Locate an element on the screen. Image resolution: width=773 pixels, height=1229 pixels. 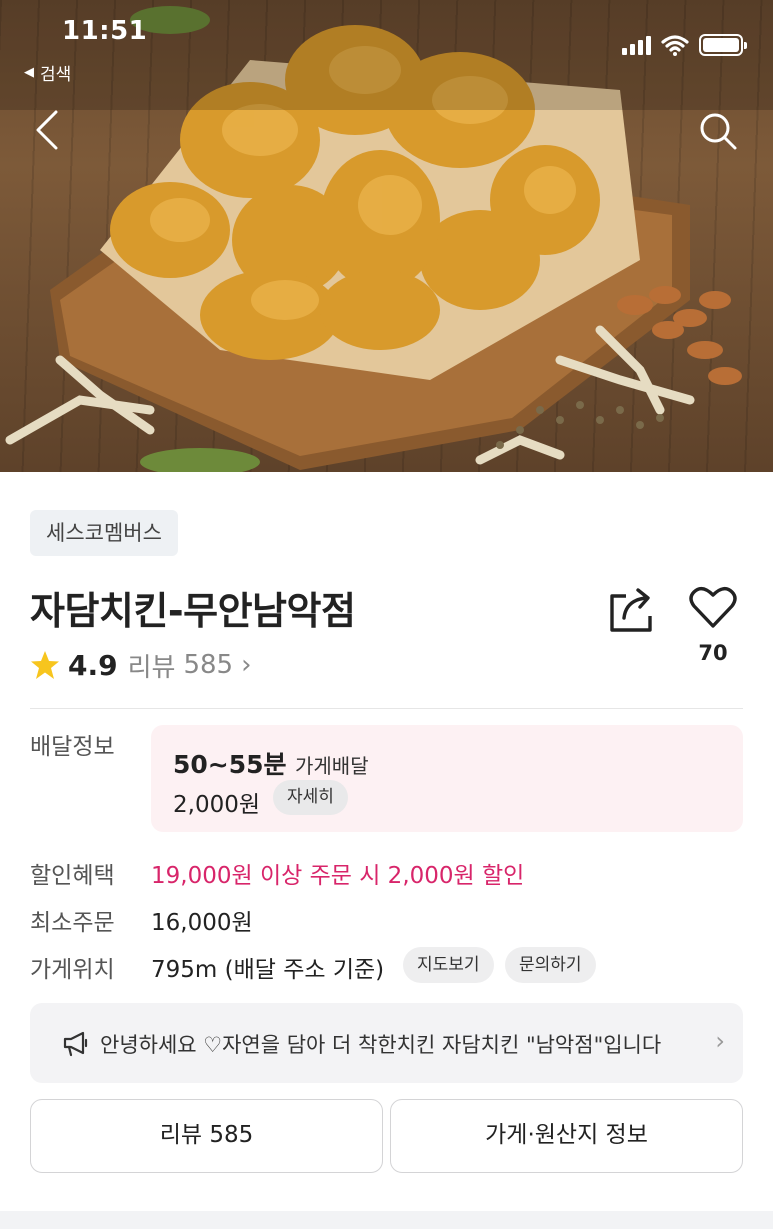
divider is located at coordinates (386, 708).